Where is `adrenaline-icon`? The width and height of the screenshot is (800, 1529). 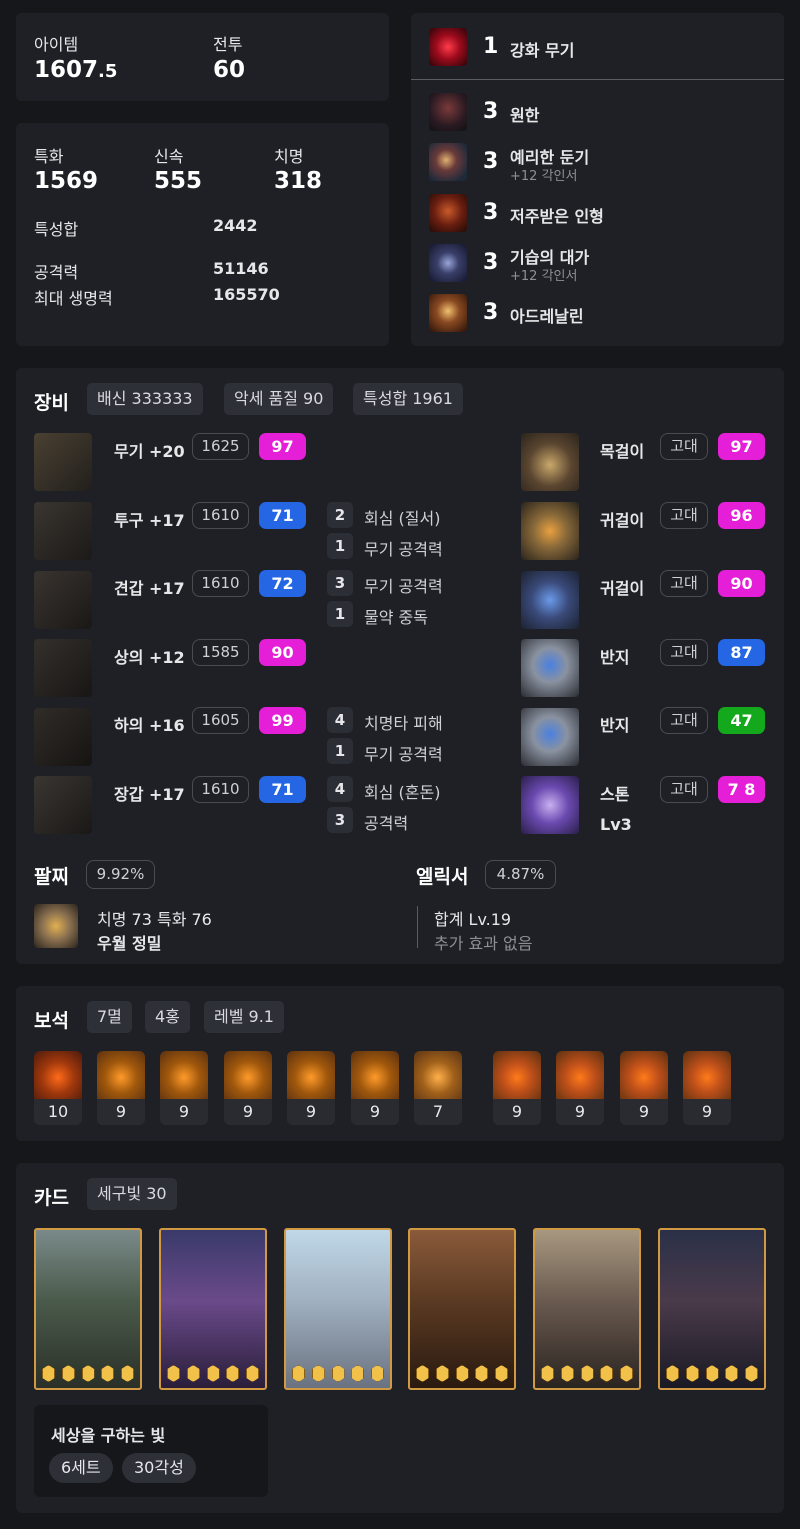
adrenaline-icon is located at coordinates (448, 313).